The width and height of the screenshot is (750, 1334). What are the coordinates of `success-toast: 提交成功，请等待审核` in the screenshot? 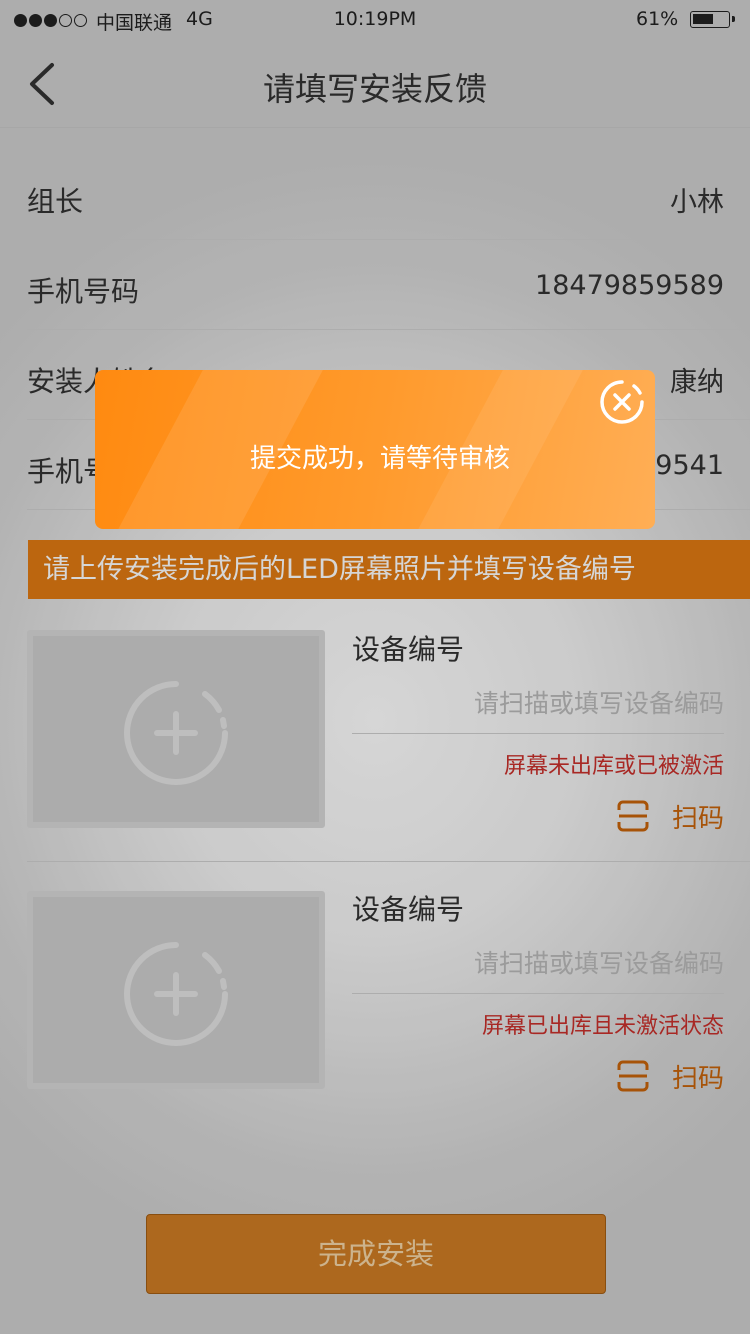 It's located at (375, 449).